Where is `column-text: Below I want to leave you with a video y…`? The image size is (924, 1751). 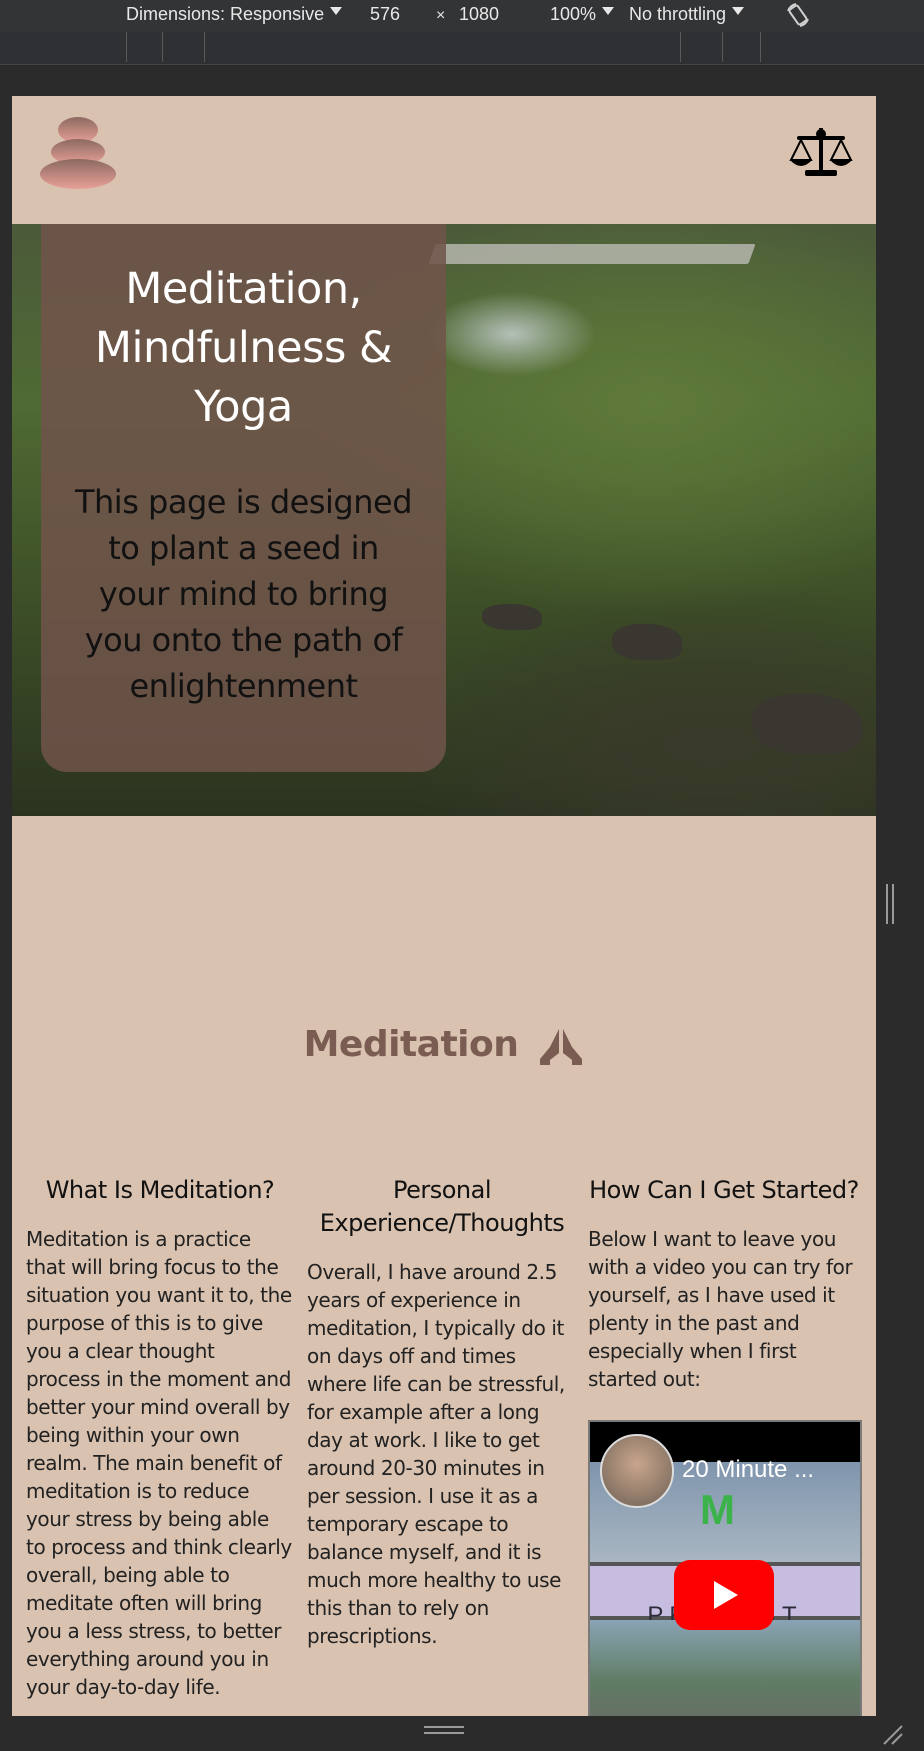 column-text: Below I want to leave you with a video y… is located at coordinates (720, 1309).